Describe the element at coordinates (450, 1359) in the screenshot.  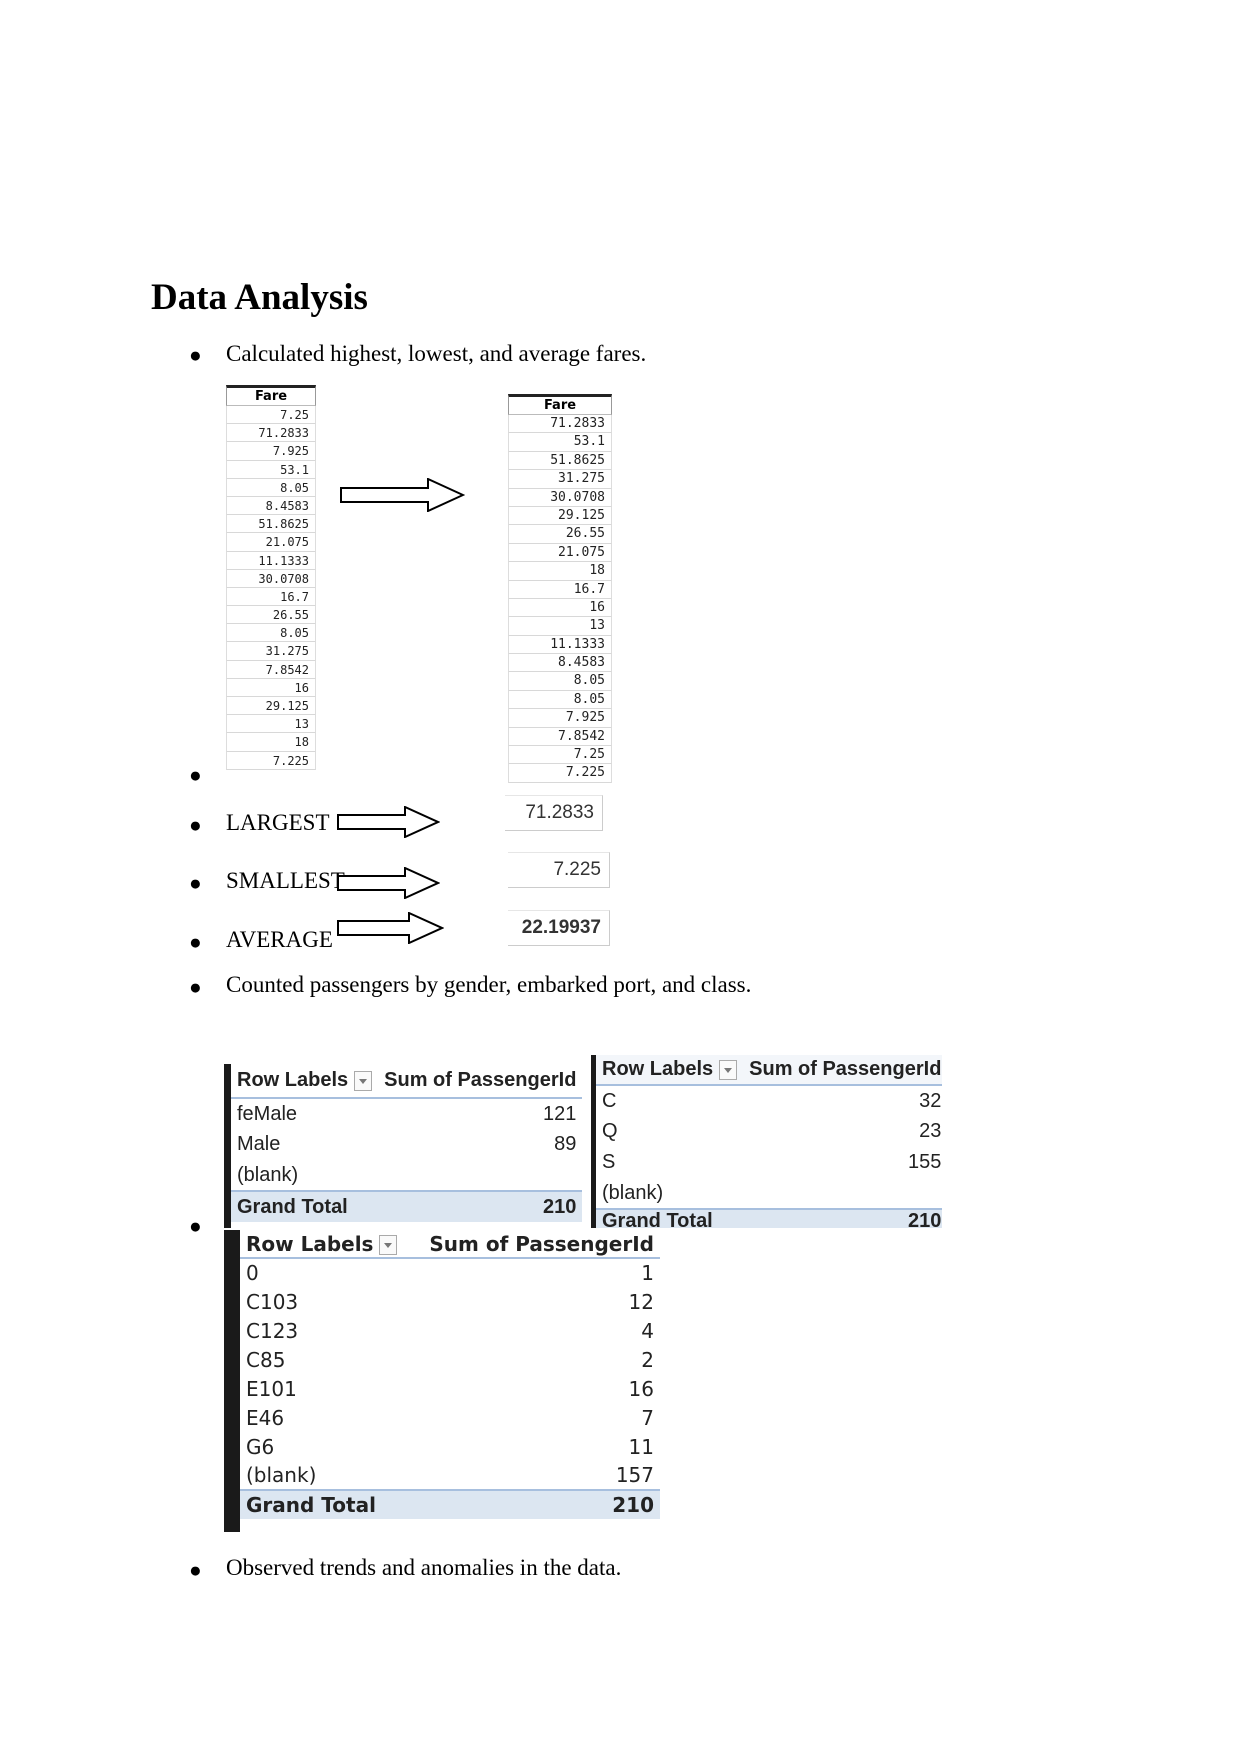
I see `table-row: C85 2` at that location.